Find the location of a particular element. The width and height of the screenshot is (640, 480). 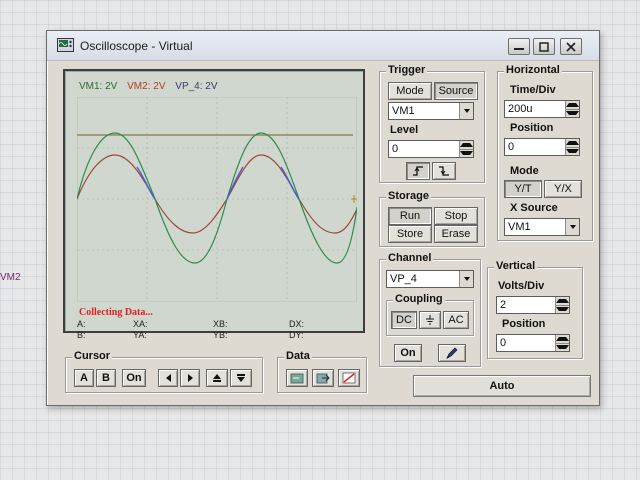

cursor-on-button: On is located at coordinates (134, 378).